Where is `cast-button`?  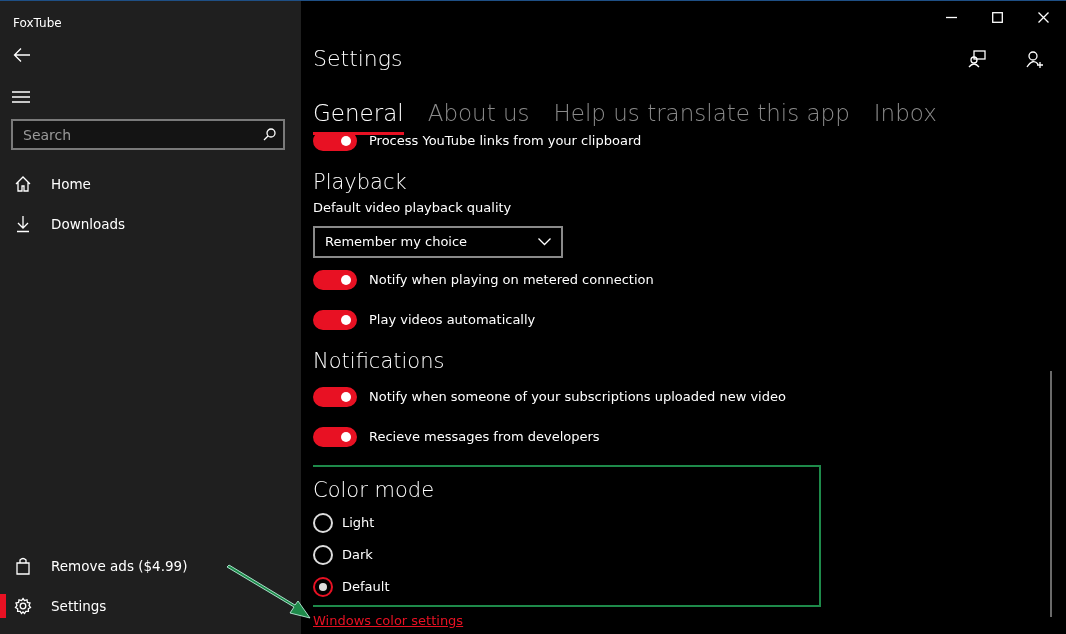 cast-button is located at coordinates (977, 58).